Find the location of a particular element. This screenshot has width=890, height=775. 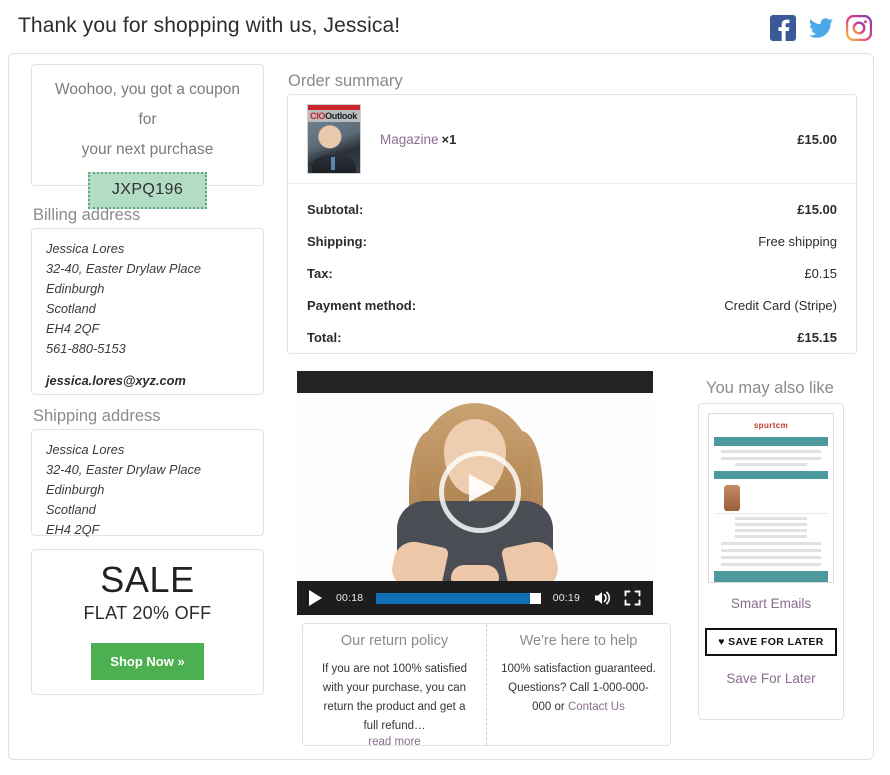

product-thumbnail: CIOOutlook is located at coordinates (334, 139).